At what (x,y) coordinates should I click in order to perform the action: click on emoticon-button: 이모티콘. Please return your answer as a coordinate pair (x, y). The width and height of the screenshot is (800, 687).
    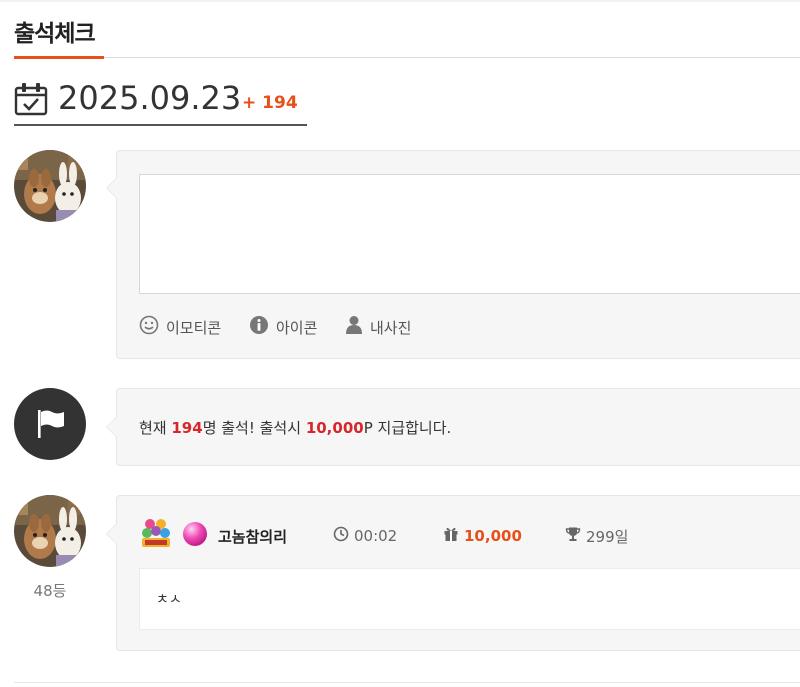
    Looking at the image, I should click on (180, 327).